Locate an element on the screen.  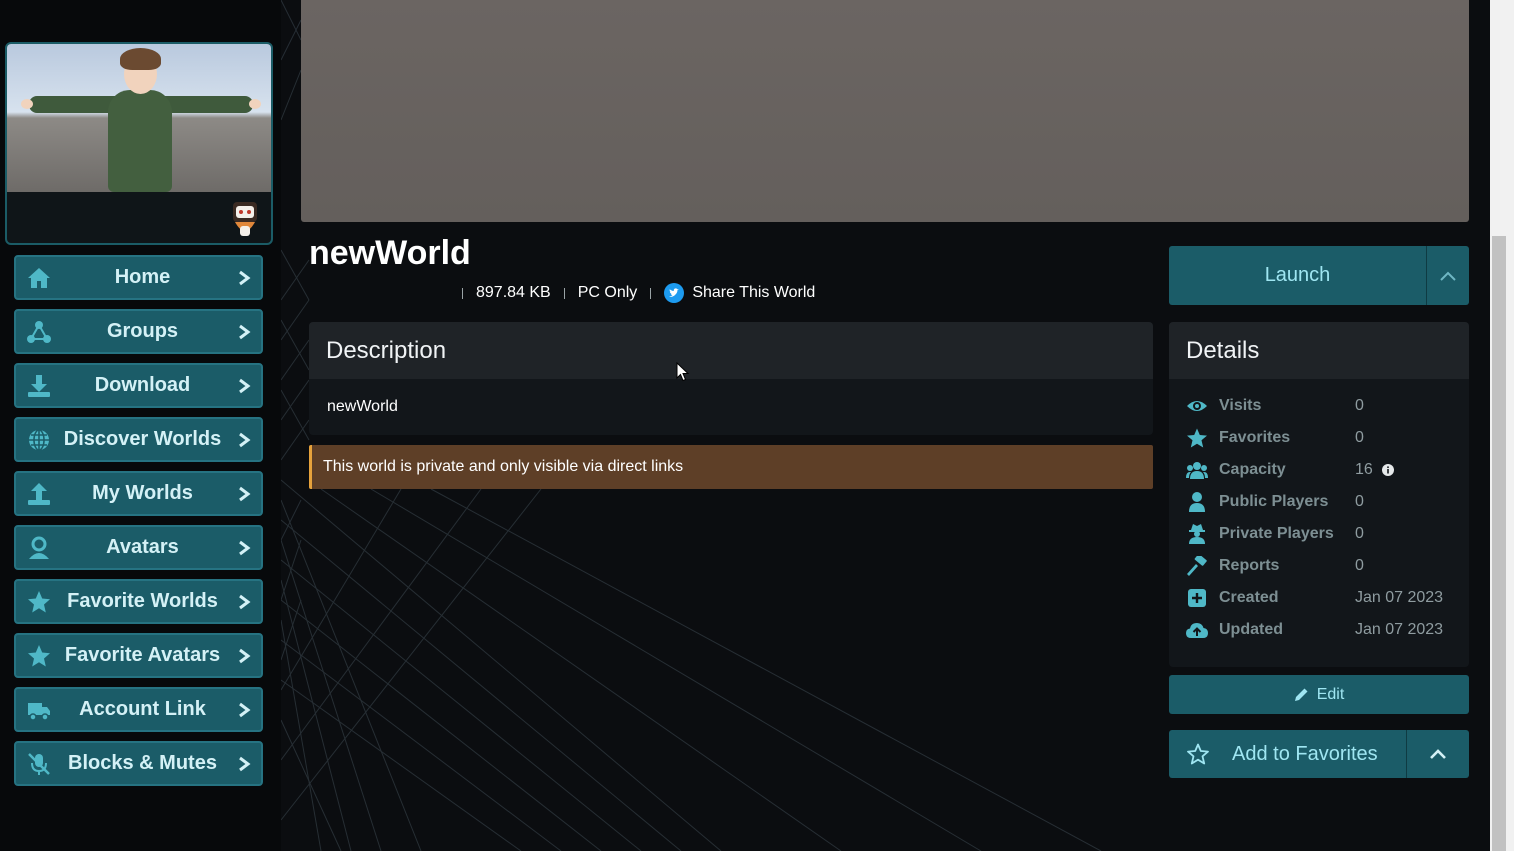
detail-row-created: Created Jan 07 2023 is located at coordinates (1321, 598).